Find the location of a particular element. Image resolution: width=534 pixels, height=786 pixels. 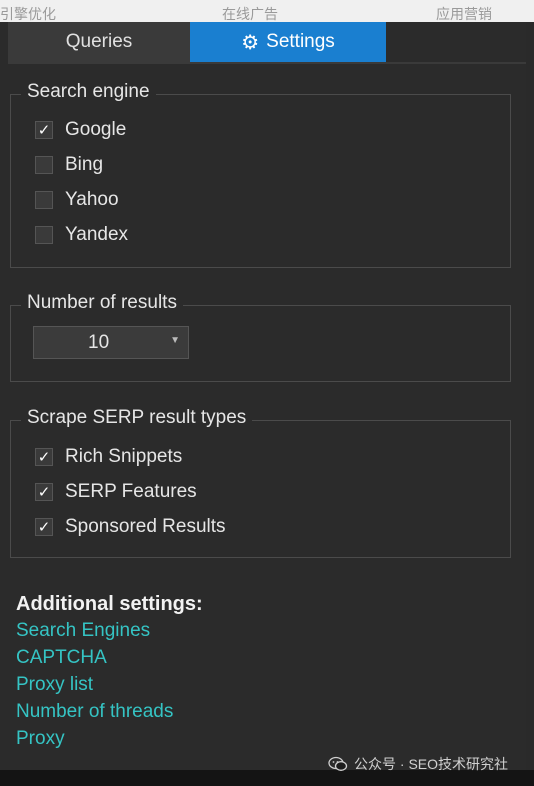

checkbox-label: Bing is located at coordinates (84, 164).